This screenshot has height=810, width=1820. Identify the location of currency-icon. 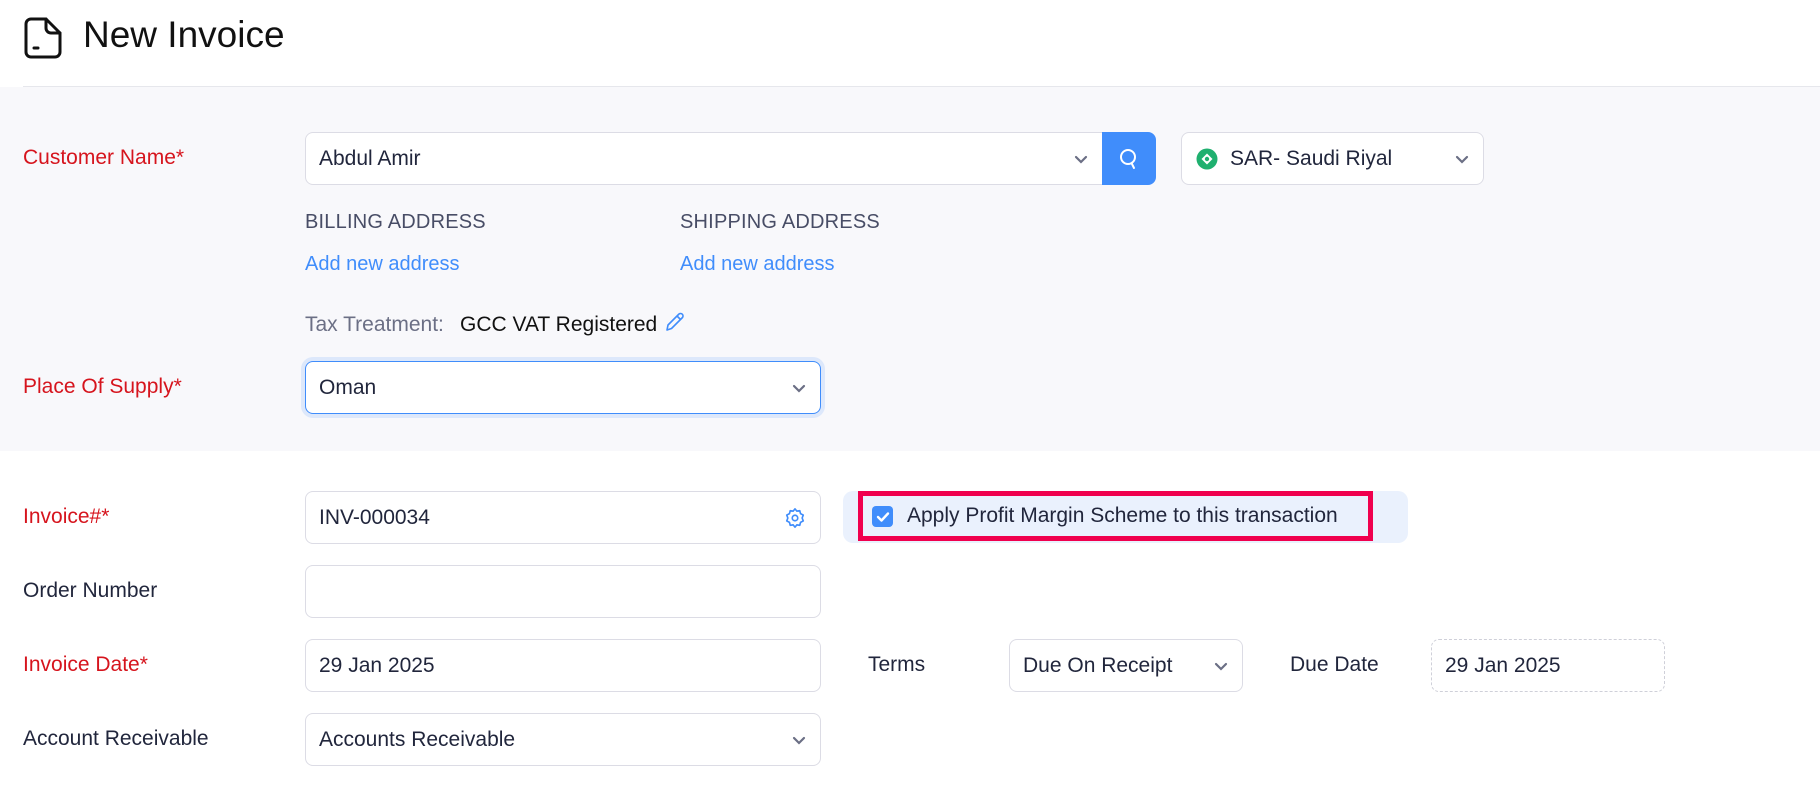
(1207, 158).